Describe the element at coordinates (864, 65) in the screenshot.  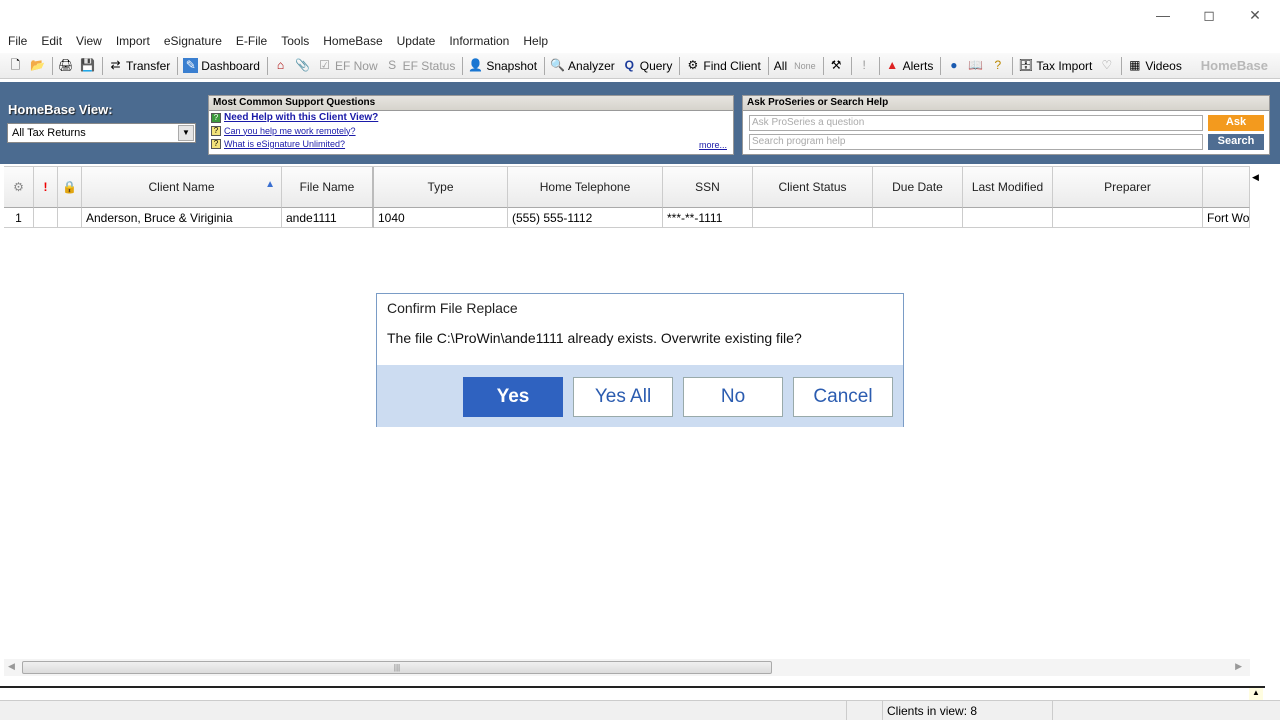
I see `priority-button: !` at that location.